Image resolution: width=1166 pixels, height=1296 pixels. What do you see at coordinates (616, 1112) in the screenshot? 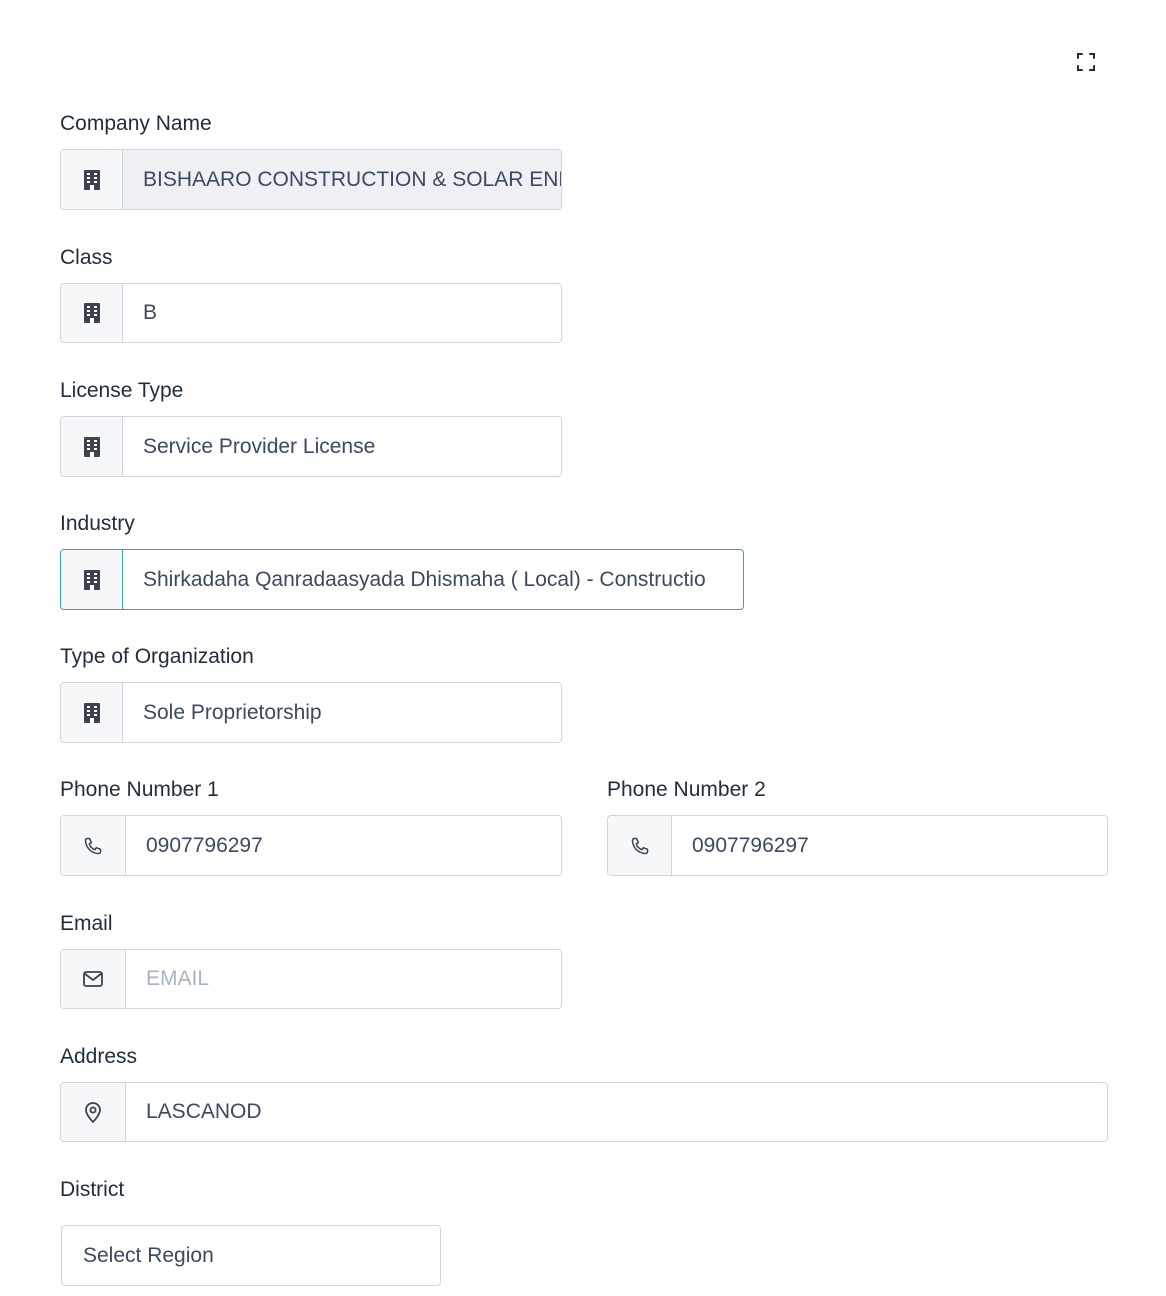
I see `address-input: LASCANOD` at bounding box center [616, 1112].